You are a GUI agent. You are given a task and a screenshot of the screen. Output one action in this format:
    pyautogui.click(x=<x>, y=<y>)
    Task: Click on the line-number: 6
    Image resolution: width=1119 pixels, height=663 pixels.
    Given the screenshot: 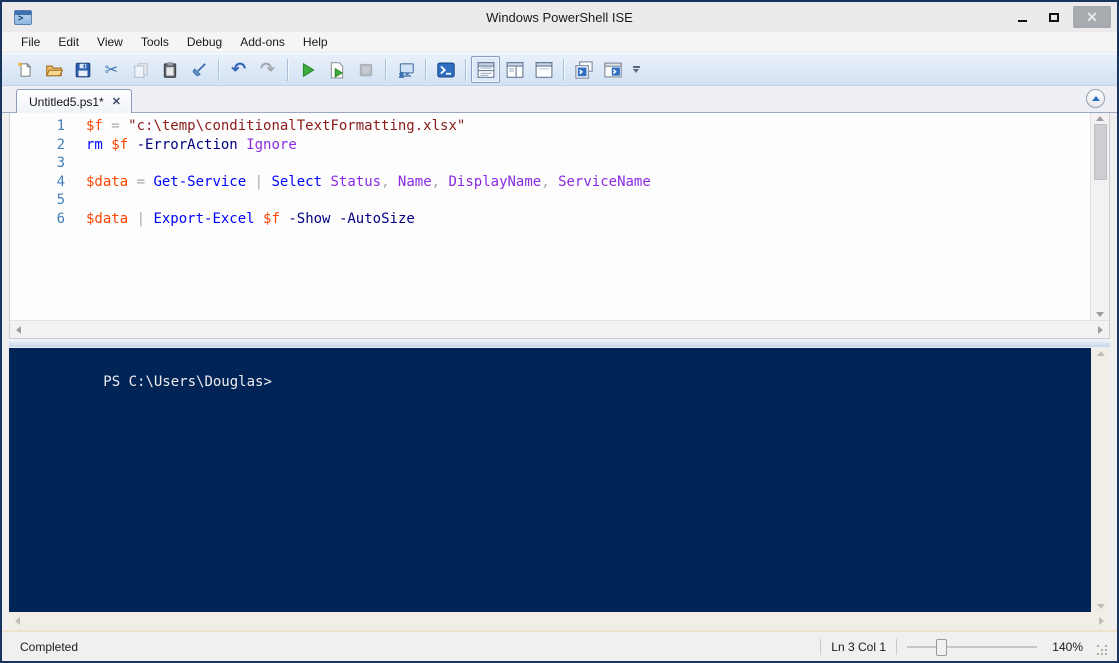 What is the action you would take?
    pyautogui.click(x=60, y=218)
    